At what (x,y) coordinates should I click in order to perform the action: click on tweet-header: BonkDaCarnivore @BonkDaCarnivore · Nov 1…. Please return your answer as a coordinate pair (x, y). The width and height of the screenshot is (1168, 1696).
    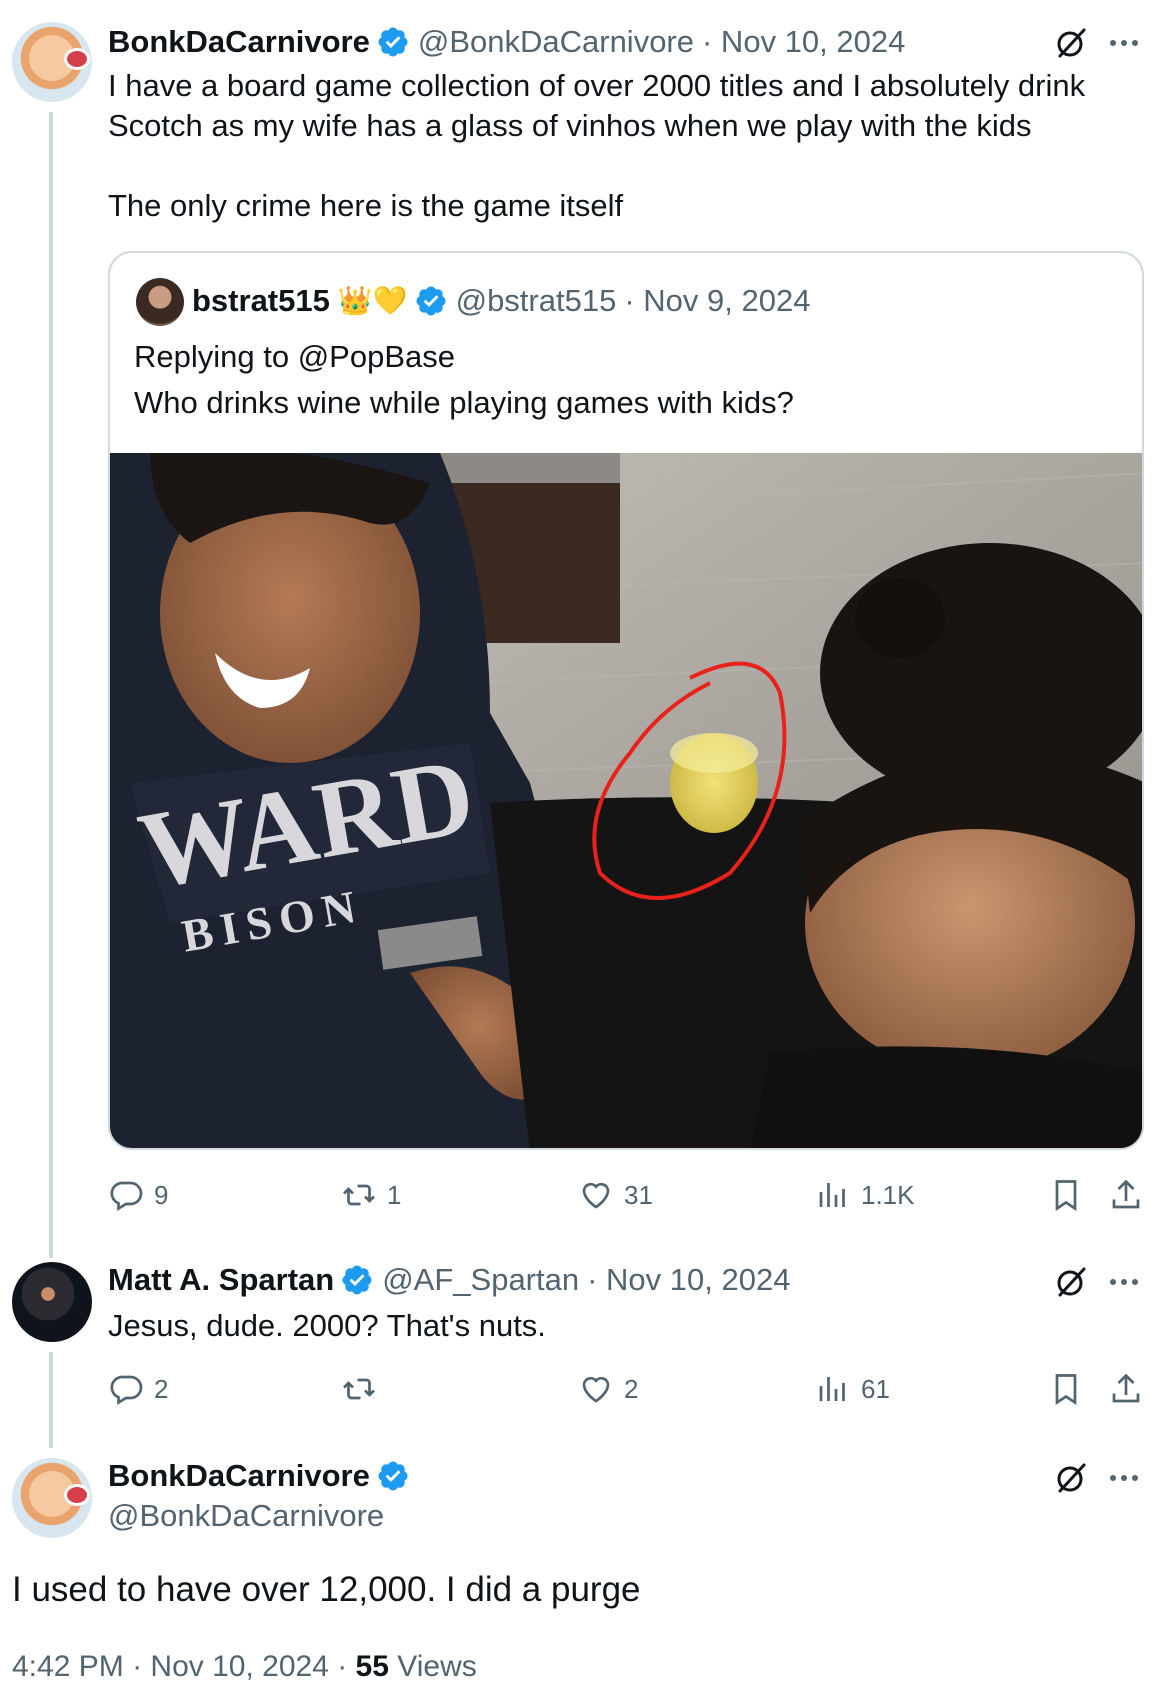
    Looking at the image, I should click on (506, 42).